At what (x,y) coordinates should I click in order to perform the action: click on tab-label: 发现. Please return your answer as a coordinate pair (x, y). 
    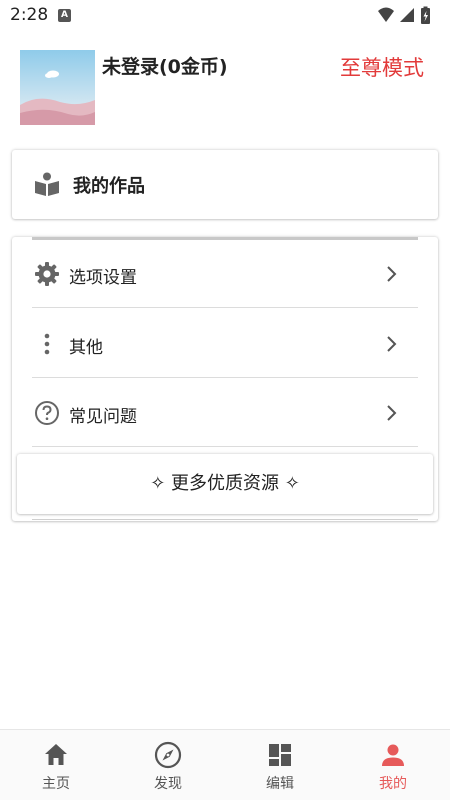
    Looking at the image, I should click on (168, 784).